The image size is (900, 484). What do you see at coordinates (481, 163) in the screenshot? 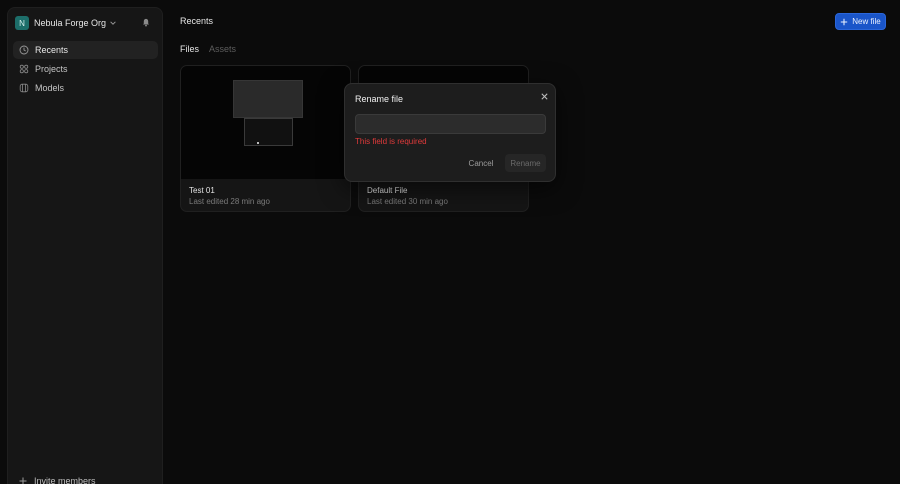
I see `cancel-button: Cancel` at bounding box center [481, 163].